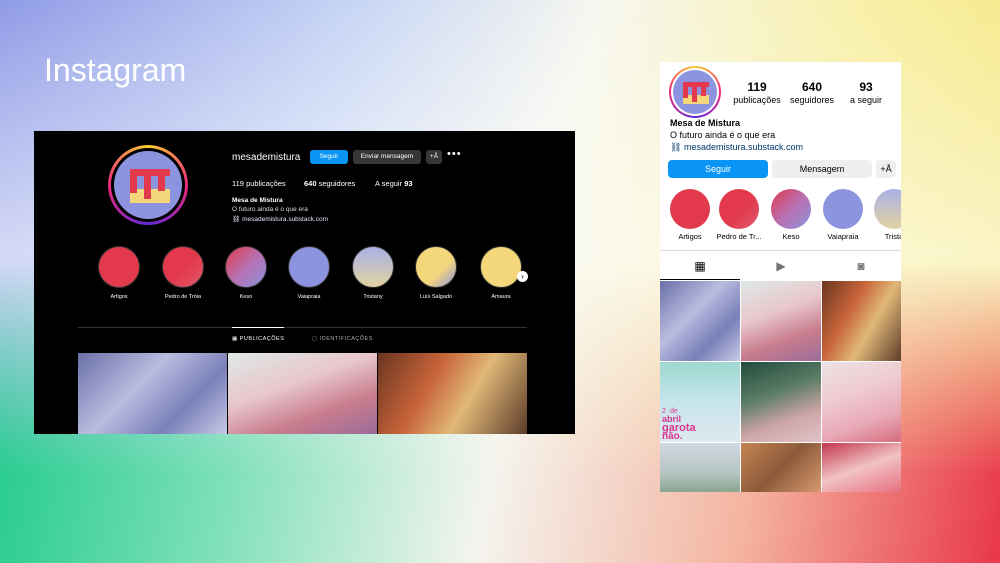 This screenshot has width=1000, height=563. Describe the element at coordinates (394, 183) in the screenshot. I see `following-count: A seguir 93` at that location.